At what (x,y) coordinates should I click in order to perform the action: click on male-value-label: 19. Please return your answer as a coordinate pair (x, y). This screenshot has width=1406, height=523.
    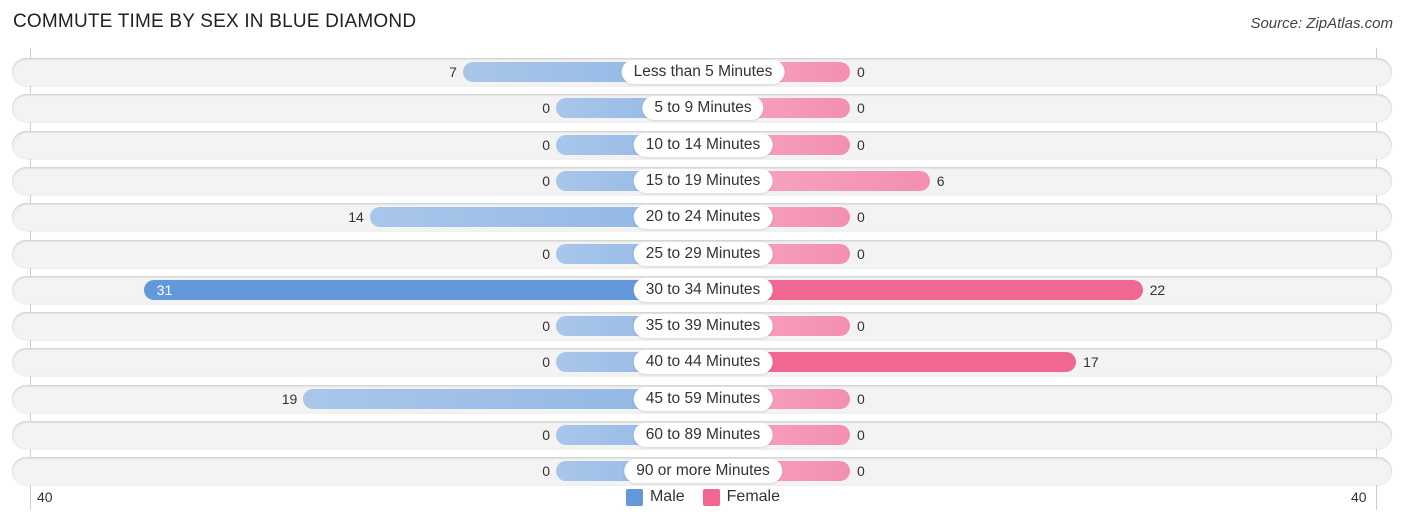
    Looking at the image, I should click on (289, 398).